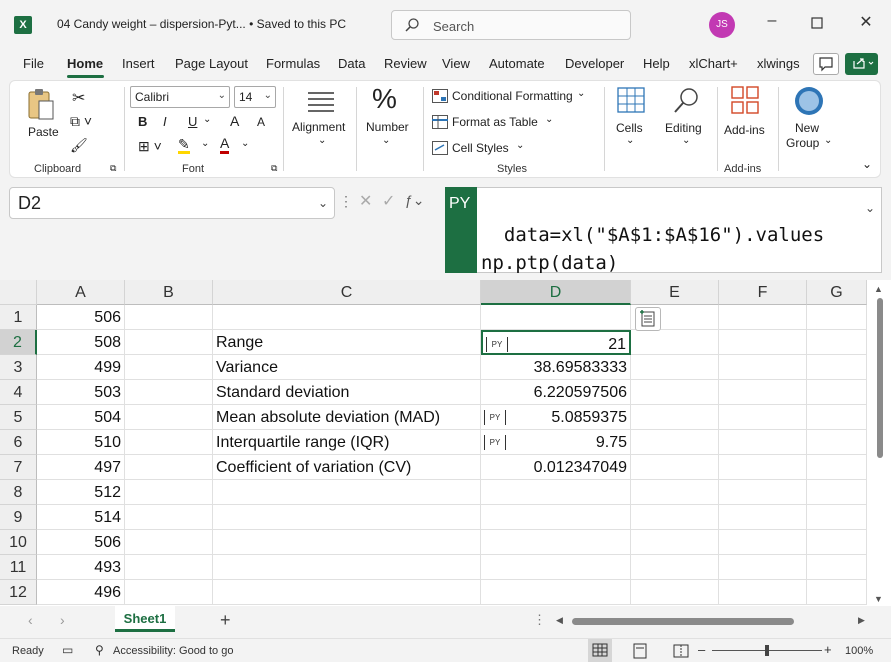 The width and height of the screenshot is (891, 662). I want to click on cell-f5, so click(763, 417).